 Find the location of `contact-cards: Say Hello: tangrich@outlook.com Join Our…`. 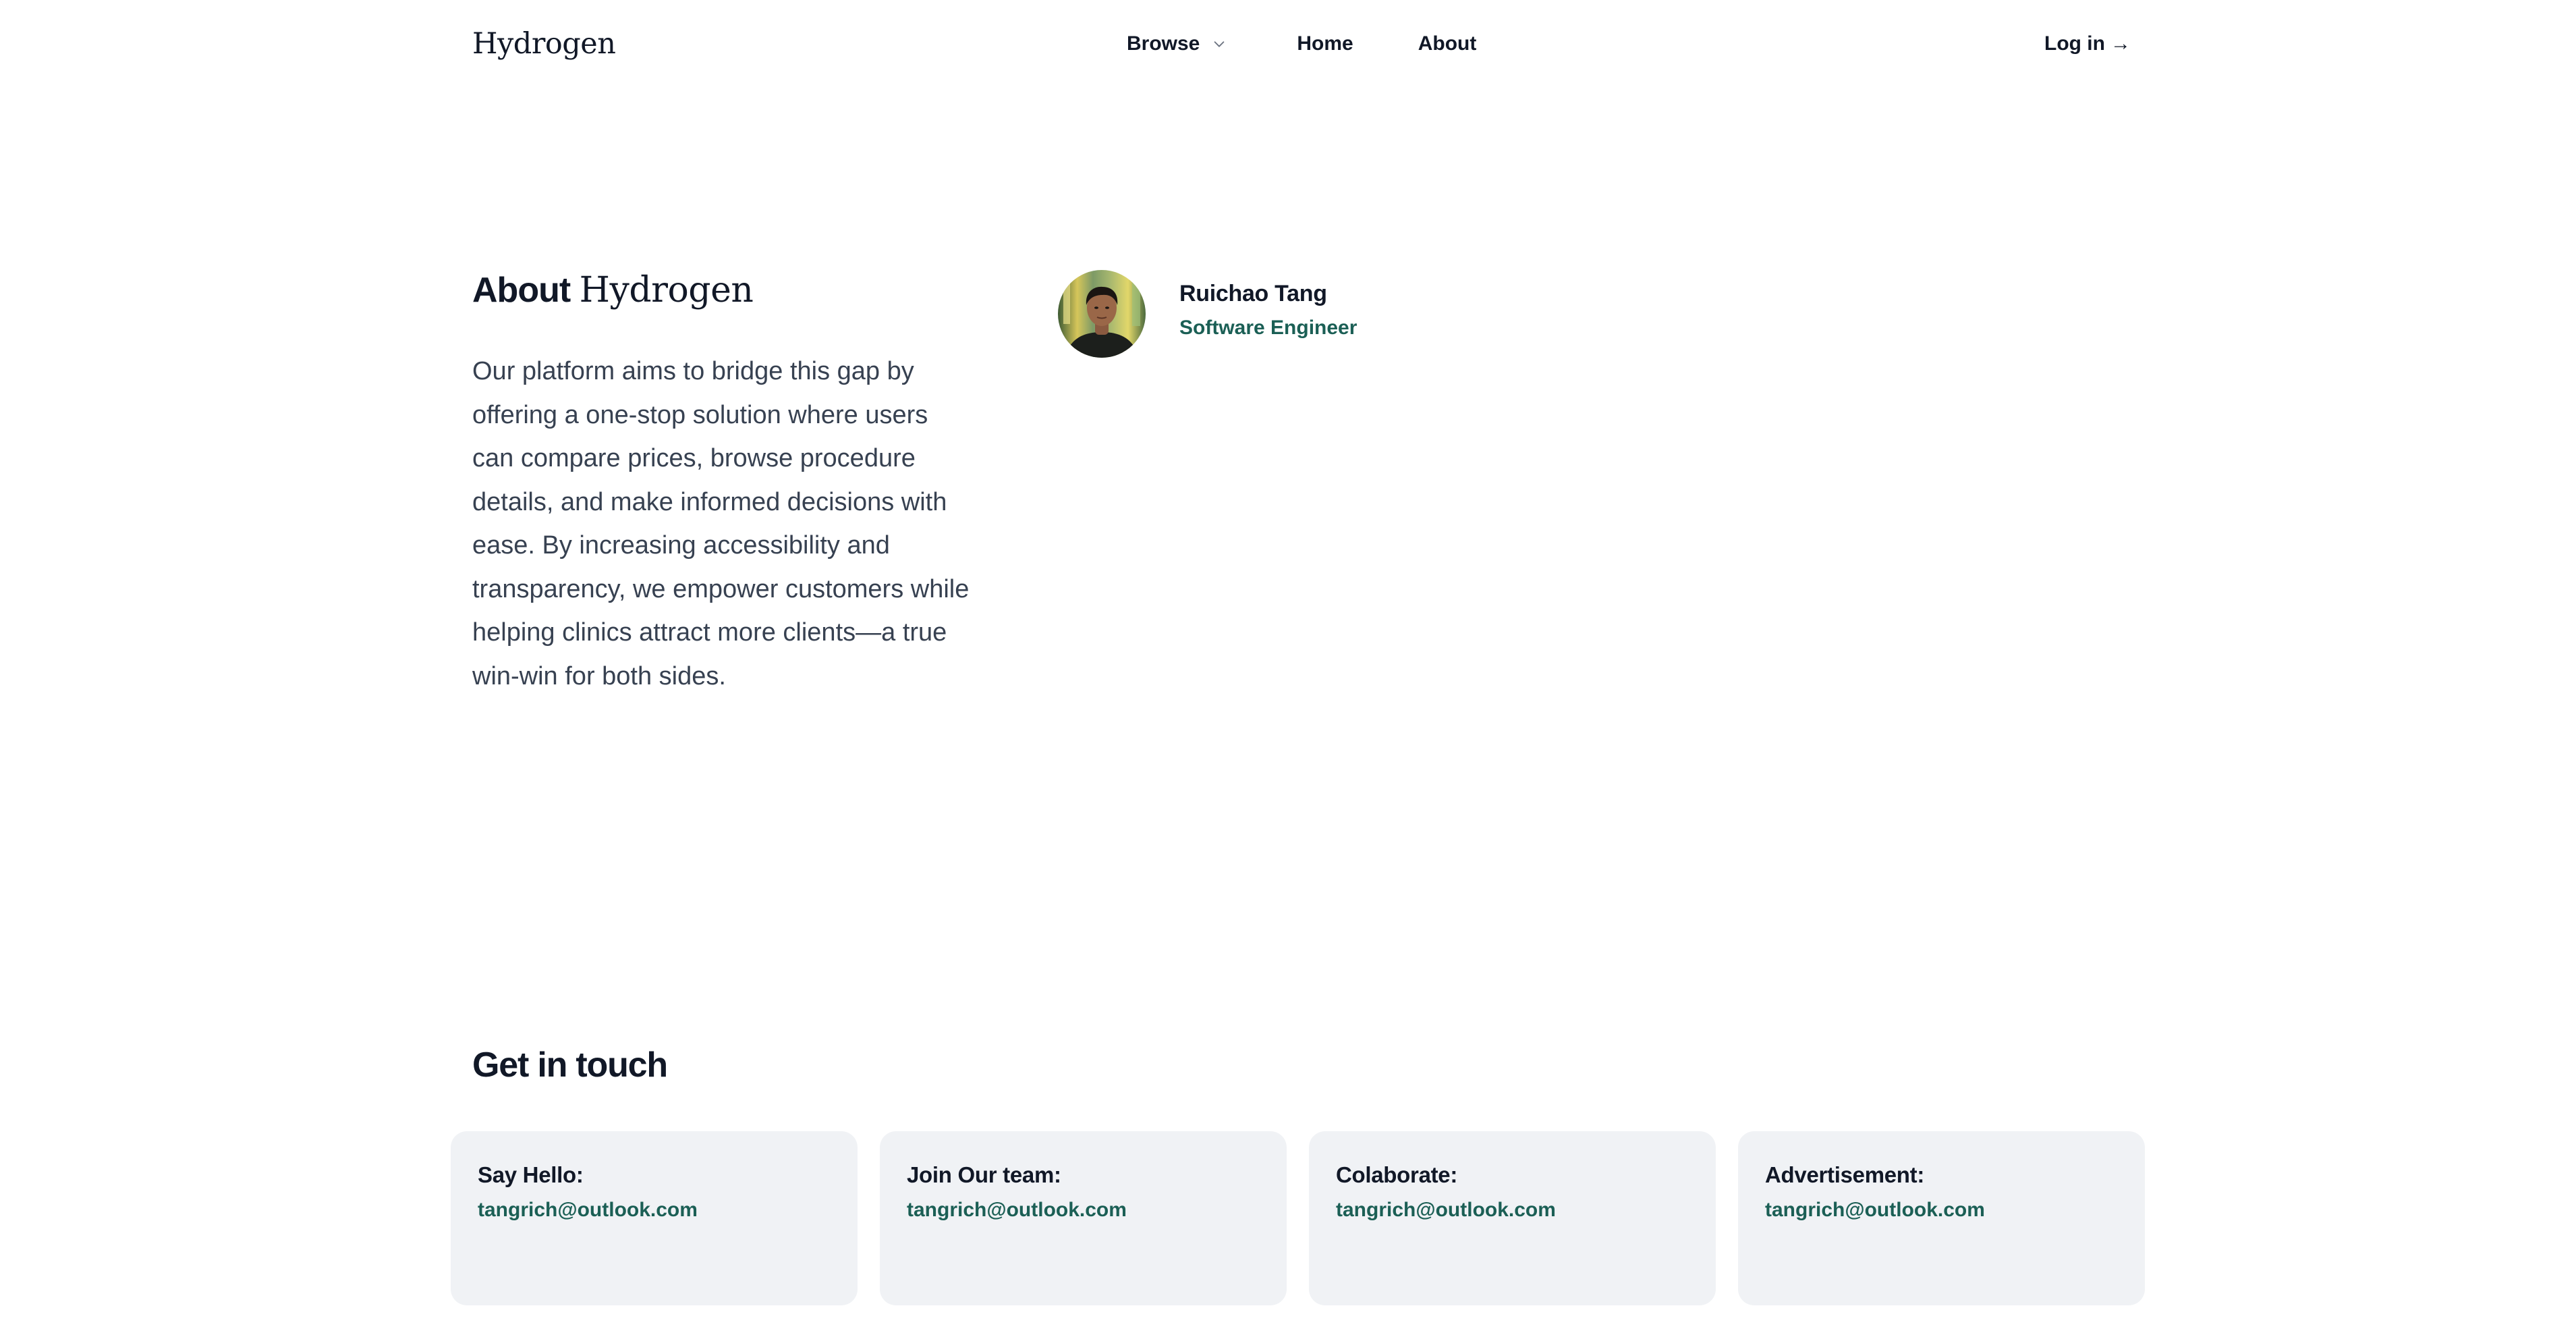

contact-cards: Say Hello: tangrich@outlook.com Join Our… is located at coordinates (1298, 1218).